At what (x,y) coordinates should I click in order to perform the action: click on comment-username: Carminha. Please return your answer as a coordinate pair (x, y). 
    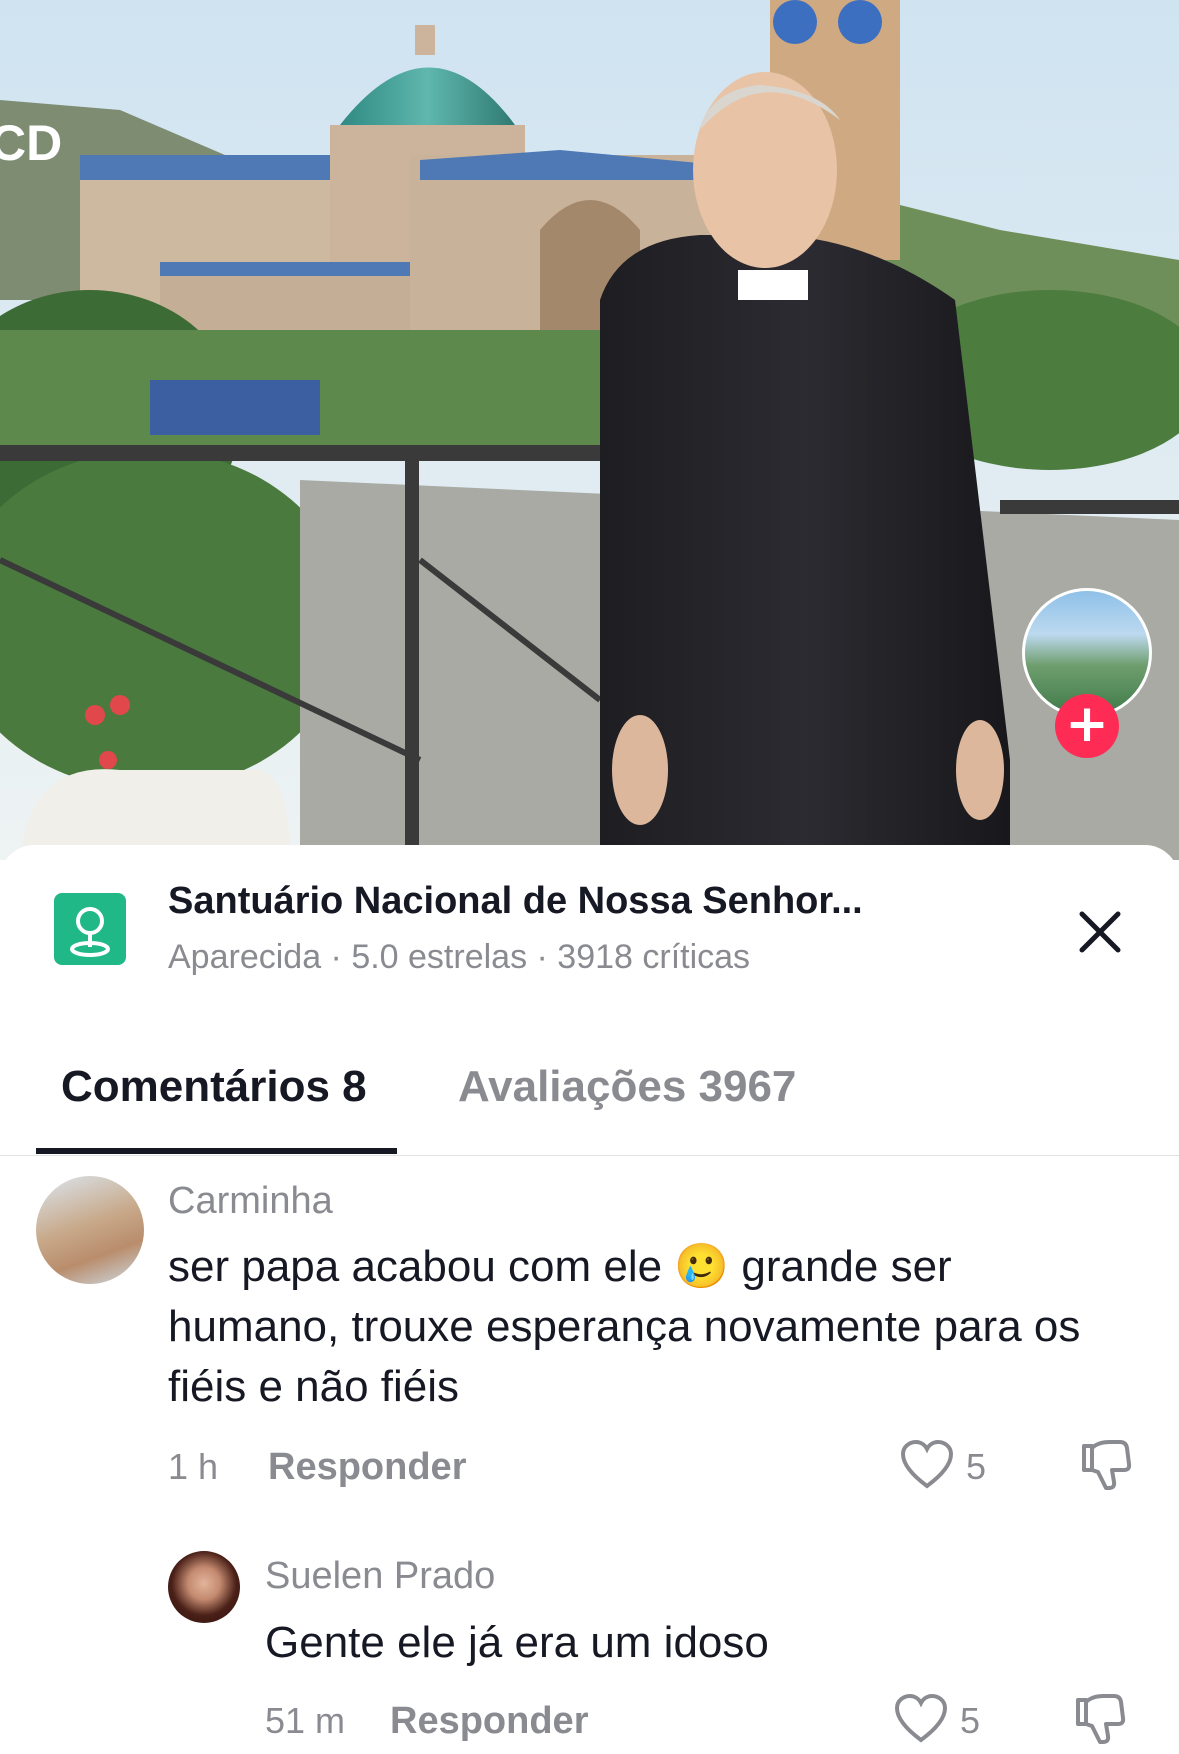
    Looking at the image, I should click on (250, 1201).